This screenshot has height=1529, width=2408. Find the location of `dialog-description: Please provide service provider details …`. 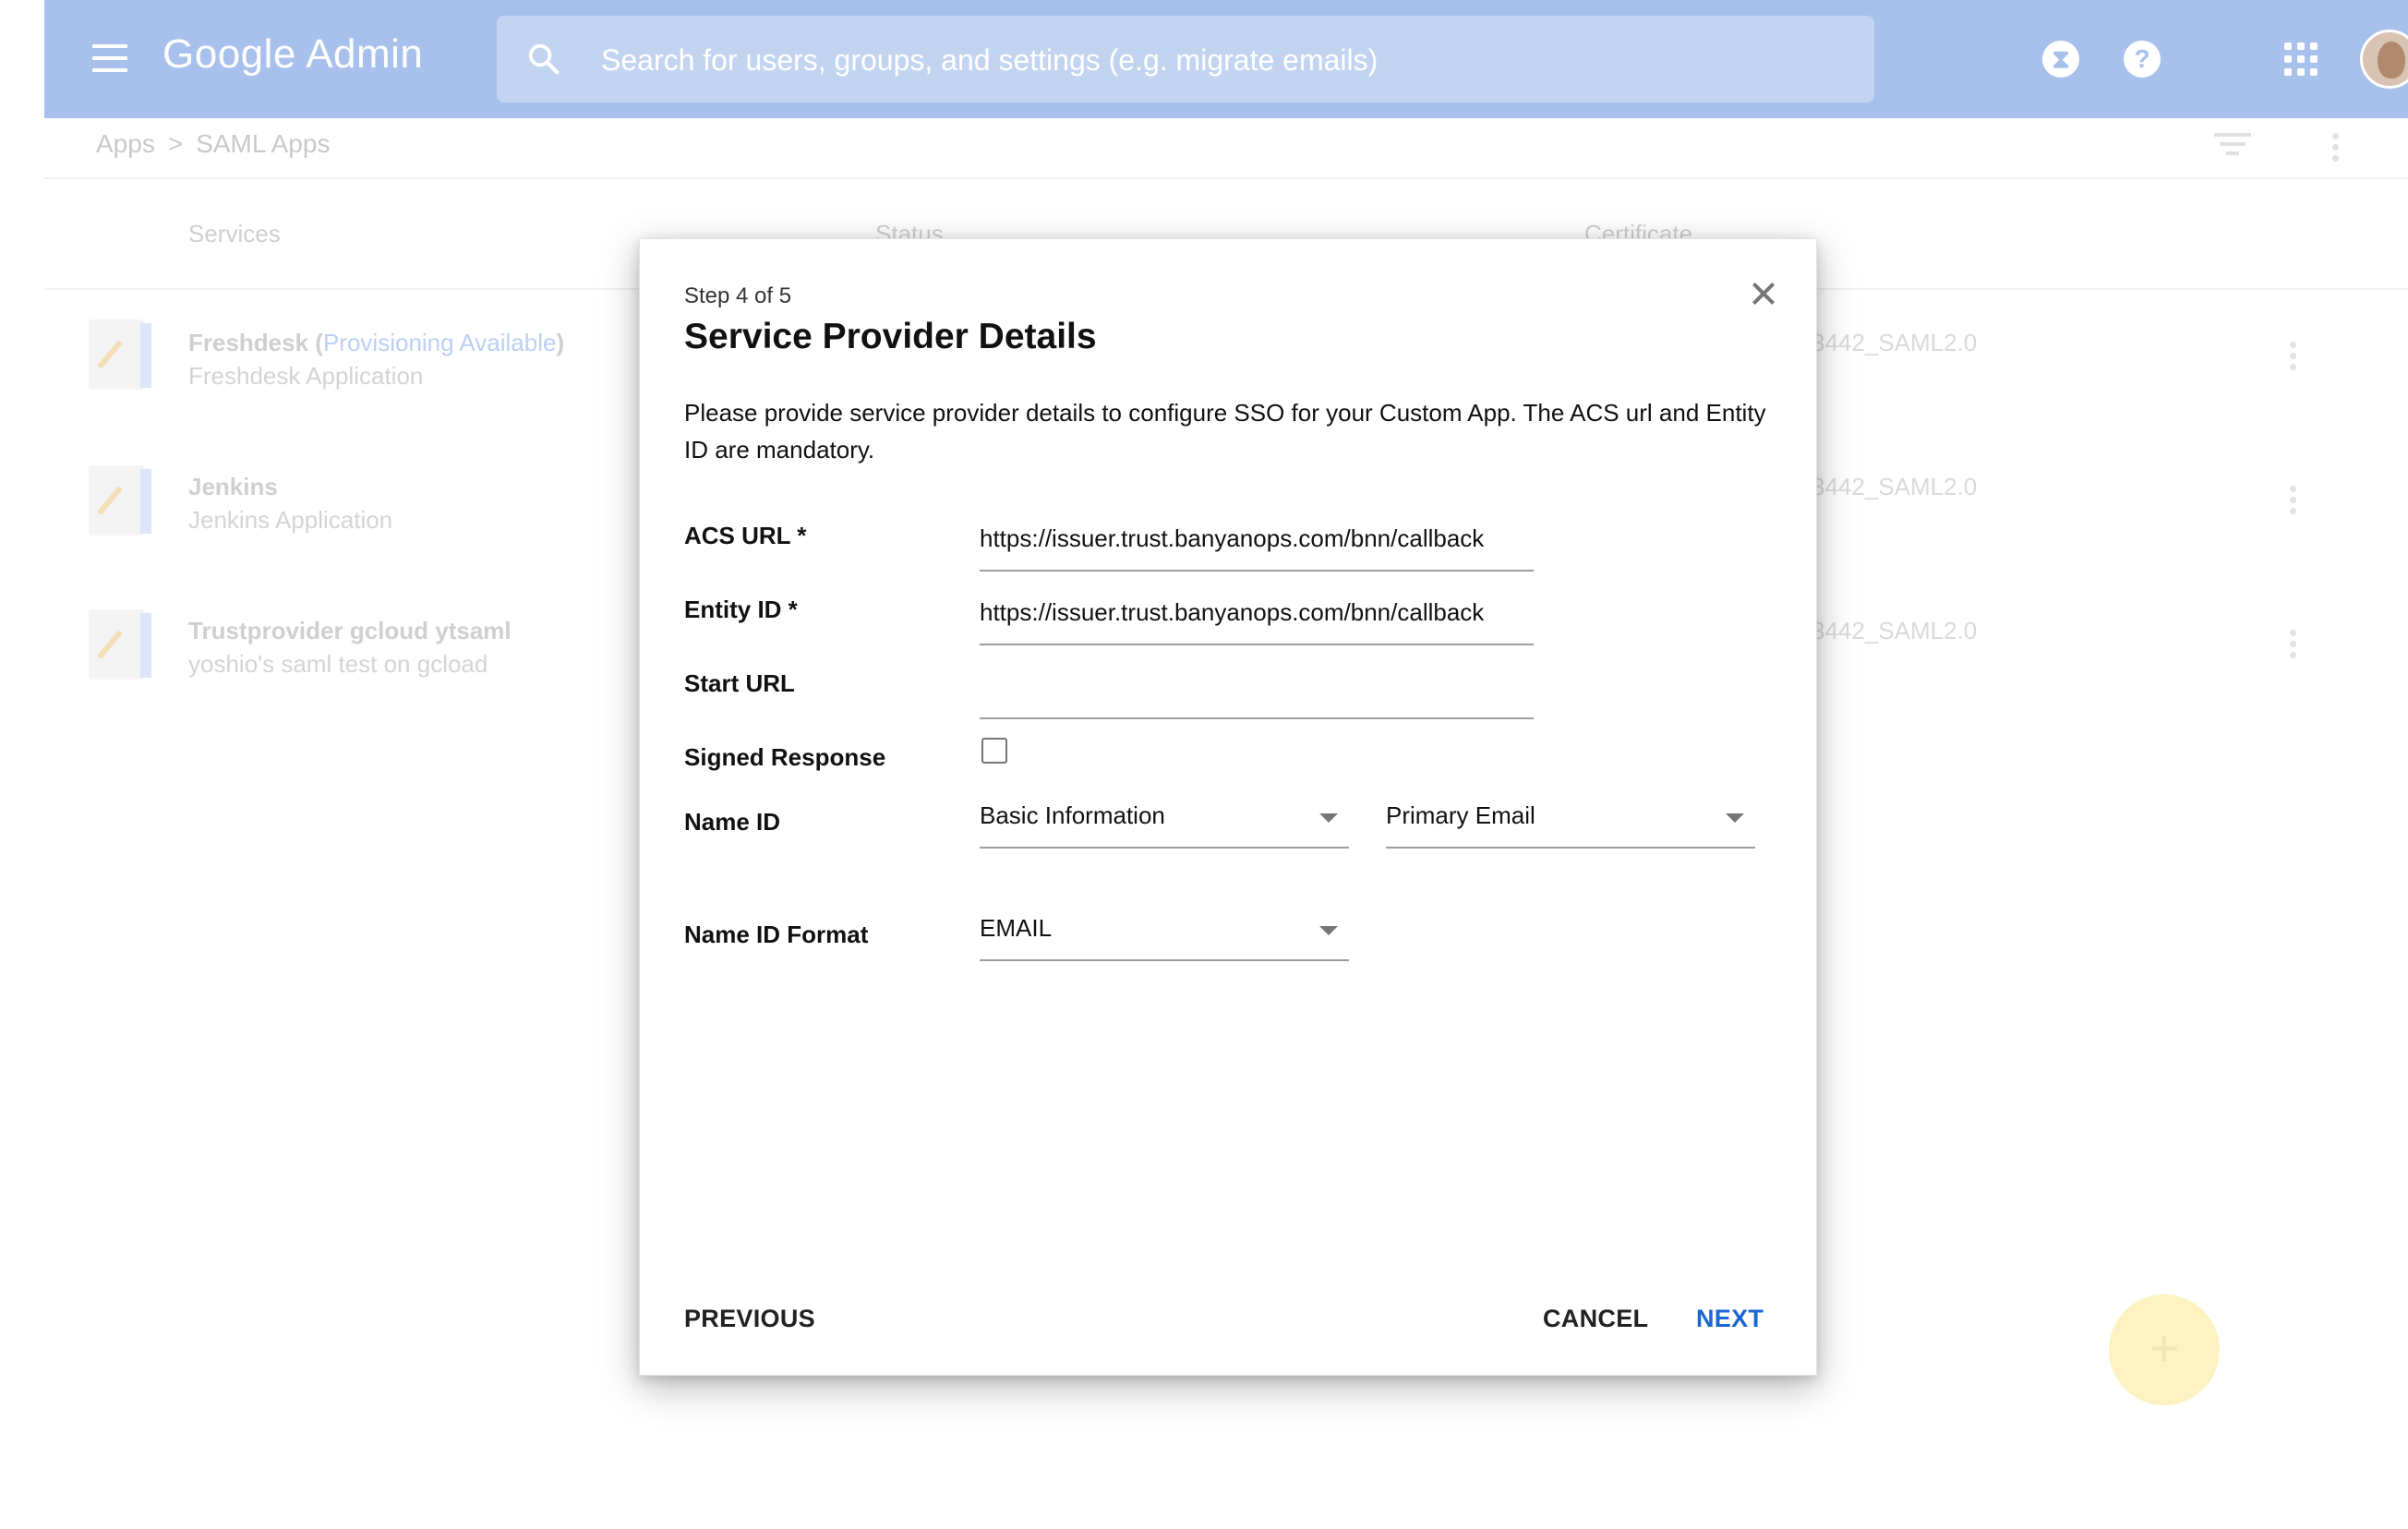

dialog-description: Please provide service provider details … is located at coordinates (1225, 432).